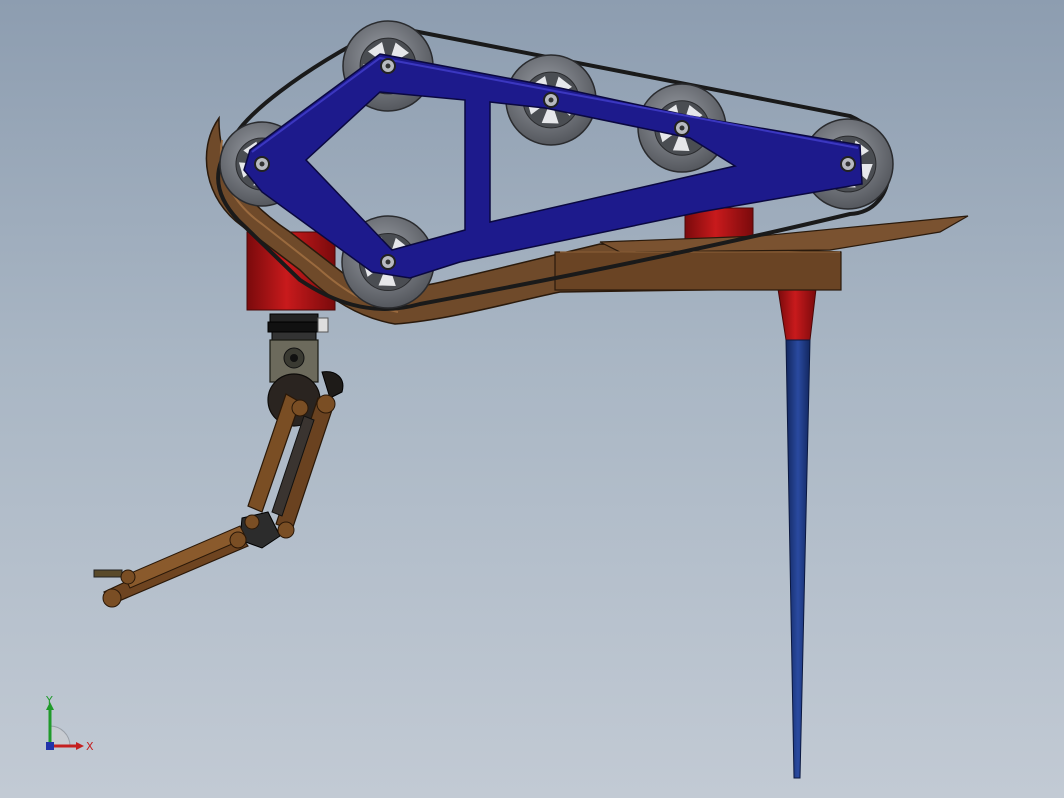 The height and width of the screenshot is (798, 1064). Describe the element at coordinates (298, 348) in the screenshot. I see `stepper-motor` at that location.